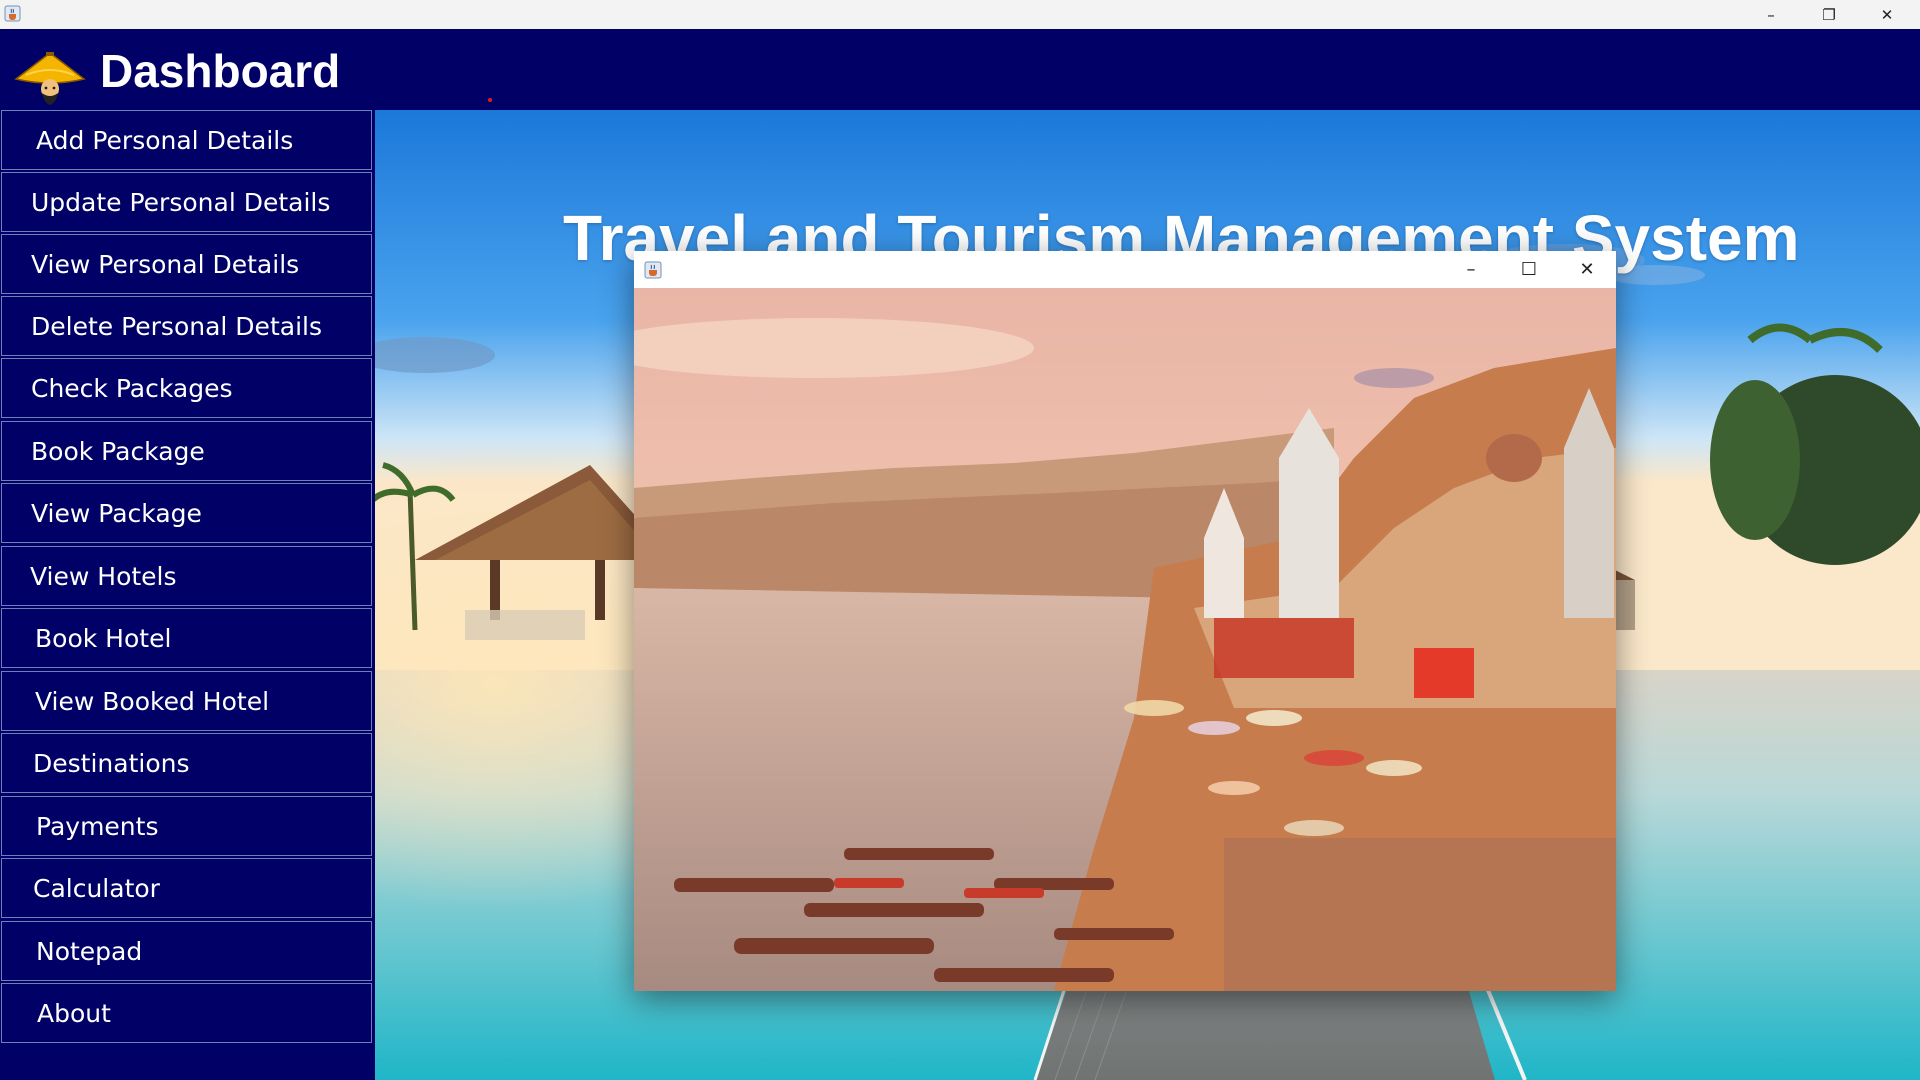  I want to click on os-title-bar: – ❐ ✕, so click(960, 14).